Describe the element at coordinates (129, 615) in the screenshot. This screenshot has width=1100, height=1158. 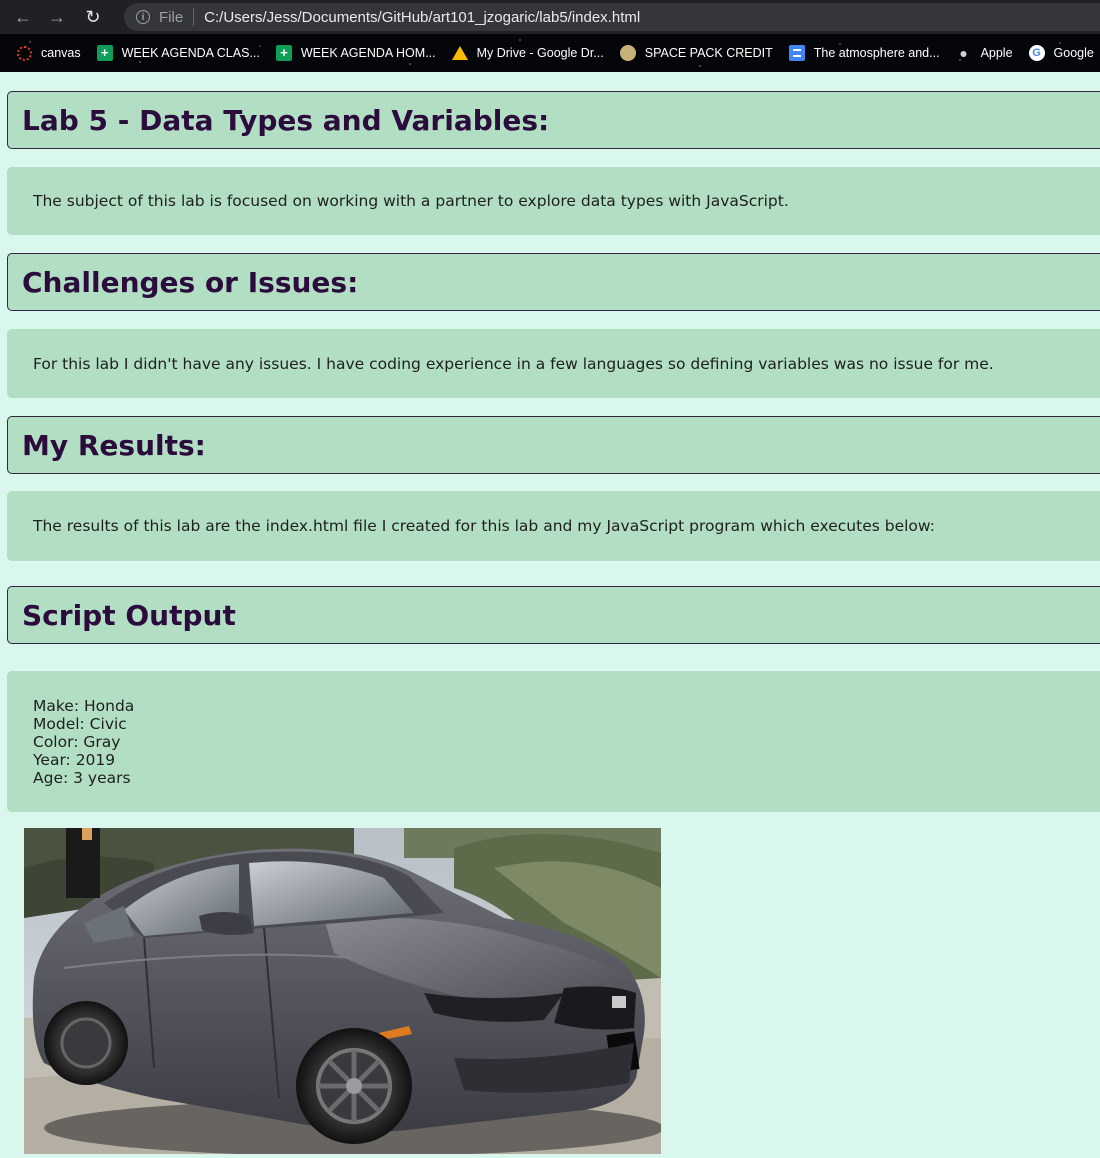
I see `output-heading: Script Output` at that location.